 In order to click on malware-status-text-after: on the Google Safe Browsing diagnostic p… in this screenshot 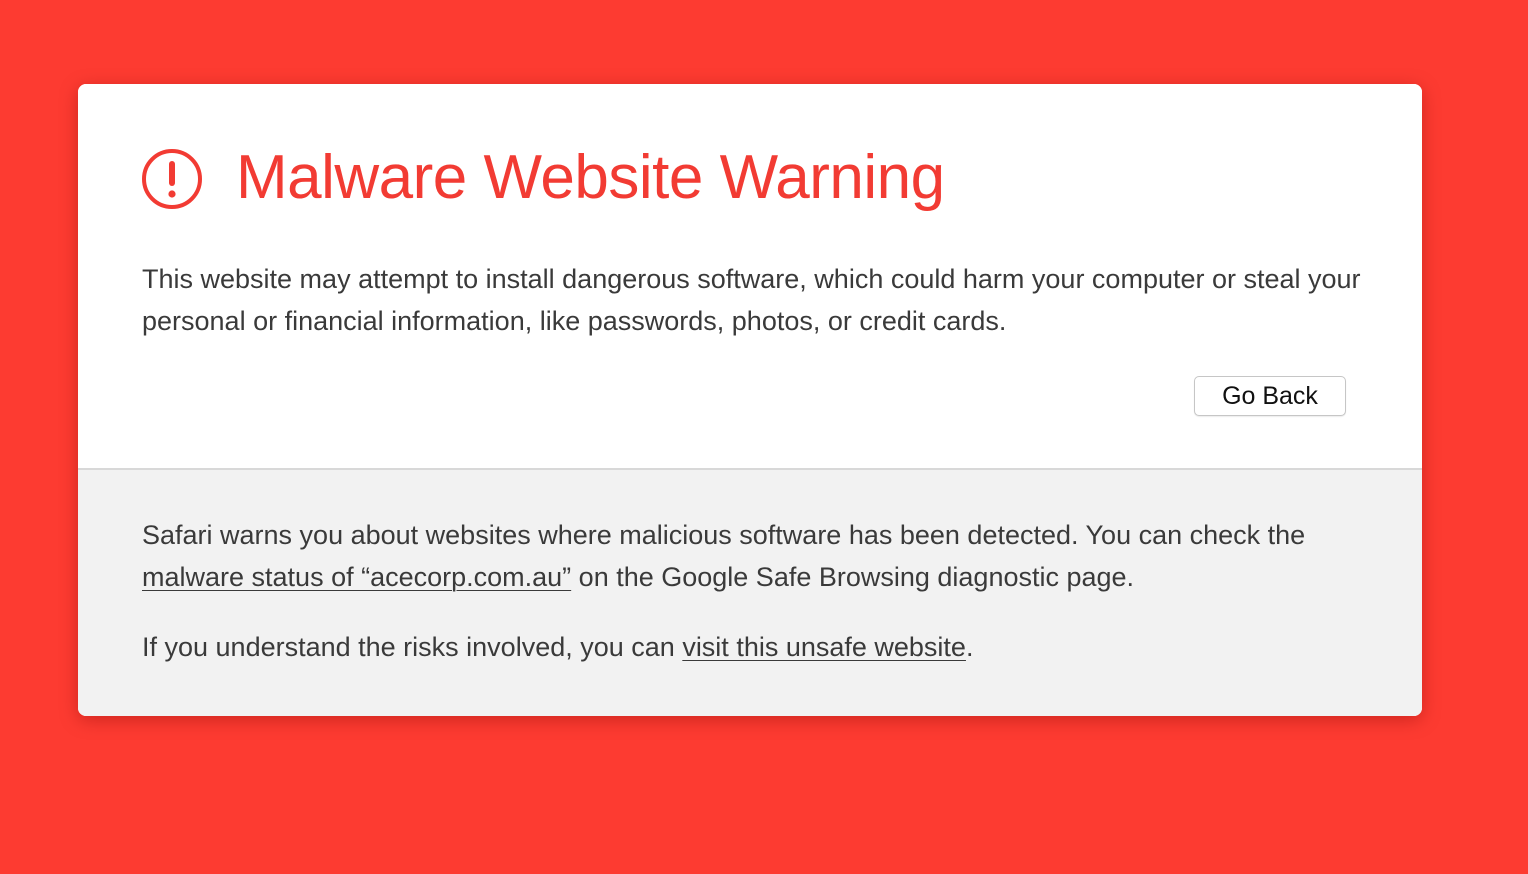, I will do `click(853, 577)`.